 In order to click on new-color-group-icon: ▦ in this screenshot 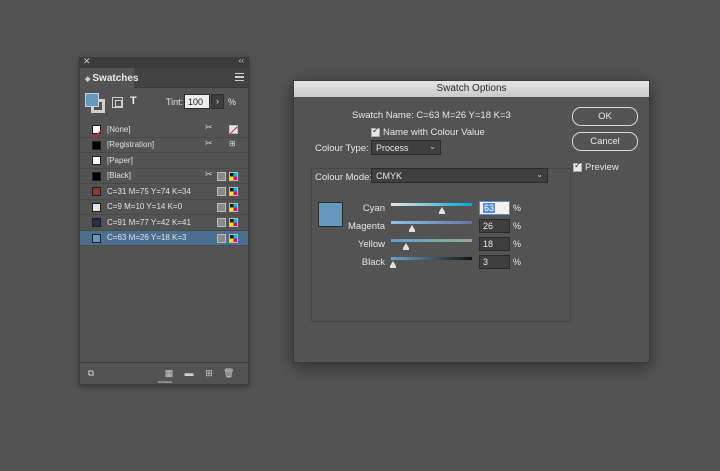, I will do `click(169, 373)`.